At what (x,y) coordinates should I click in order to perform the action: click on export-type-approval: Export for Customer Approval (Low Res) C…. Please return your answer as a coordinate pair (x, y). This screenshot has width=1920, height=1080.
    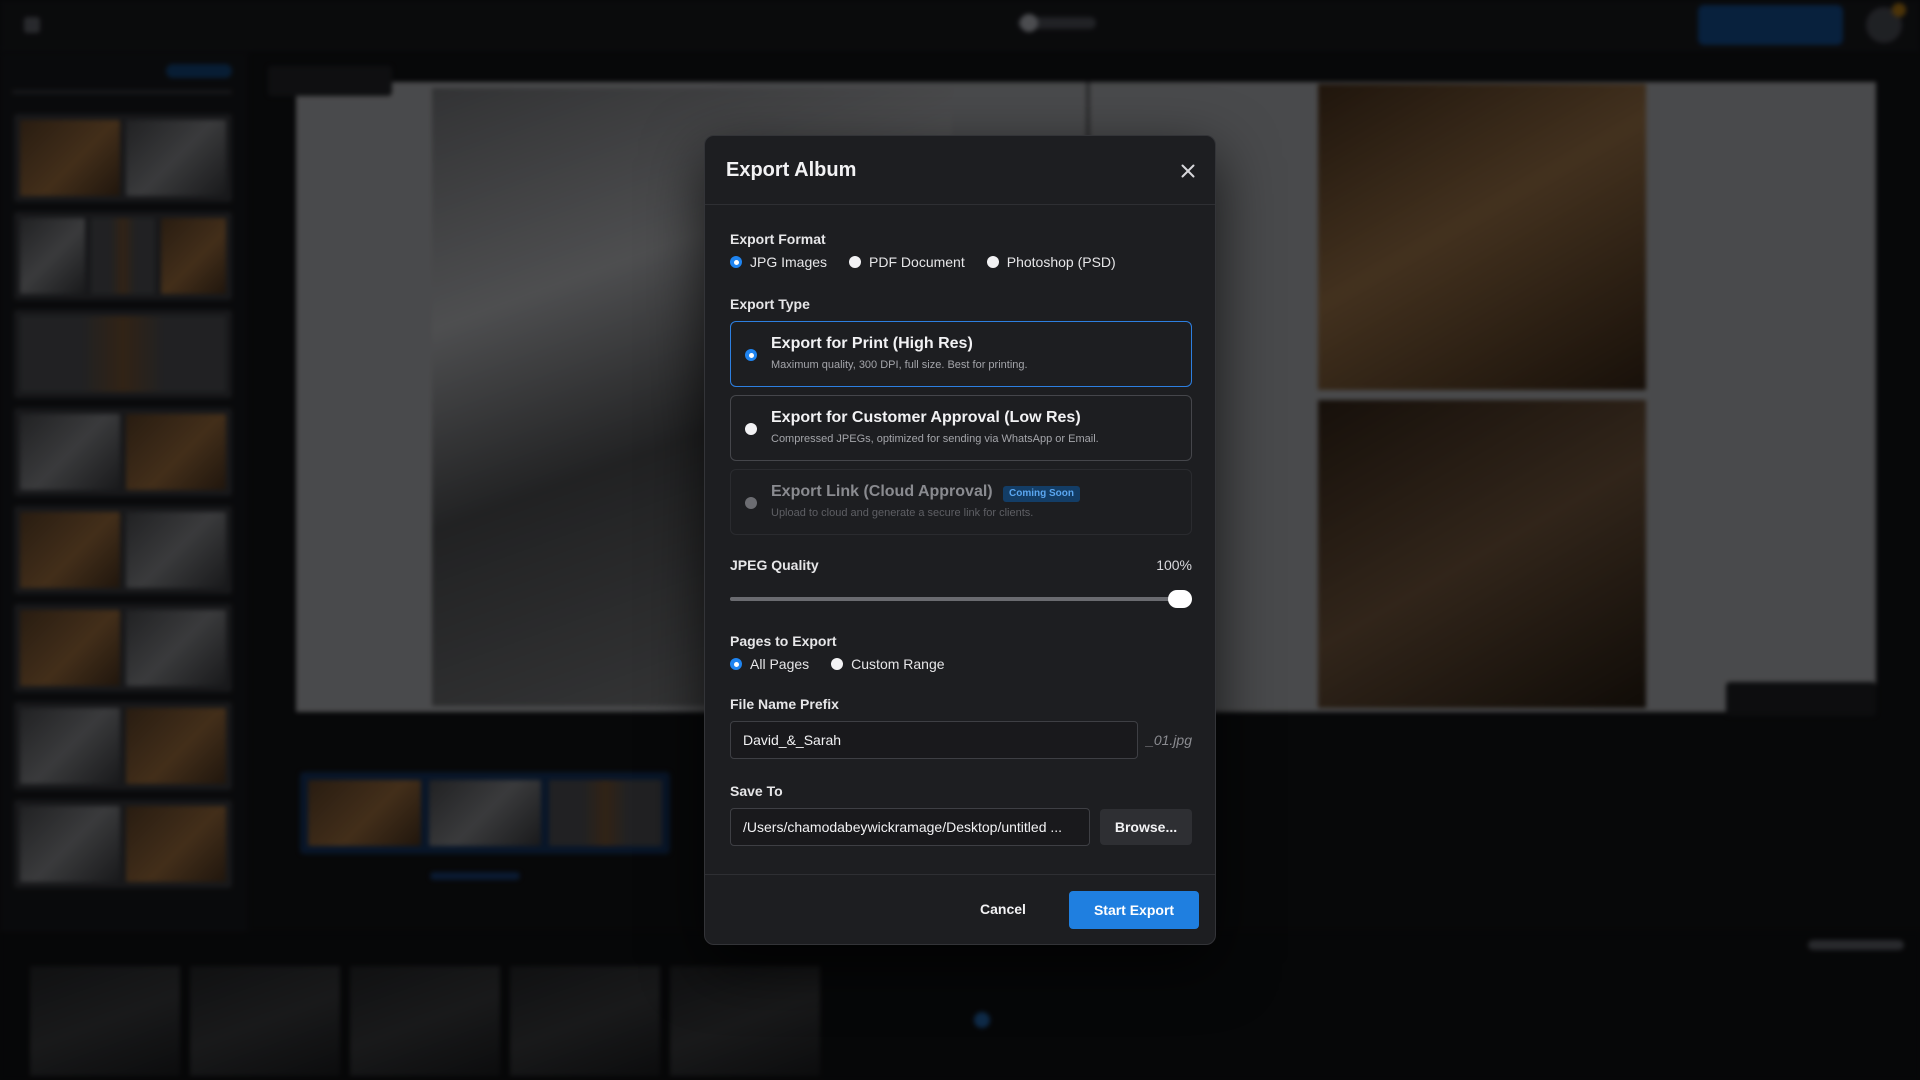
    Looking at the image, I should click on (961, 428).